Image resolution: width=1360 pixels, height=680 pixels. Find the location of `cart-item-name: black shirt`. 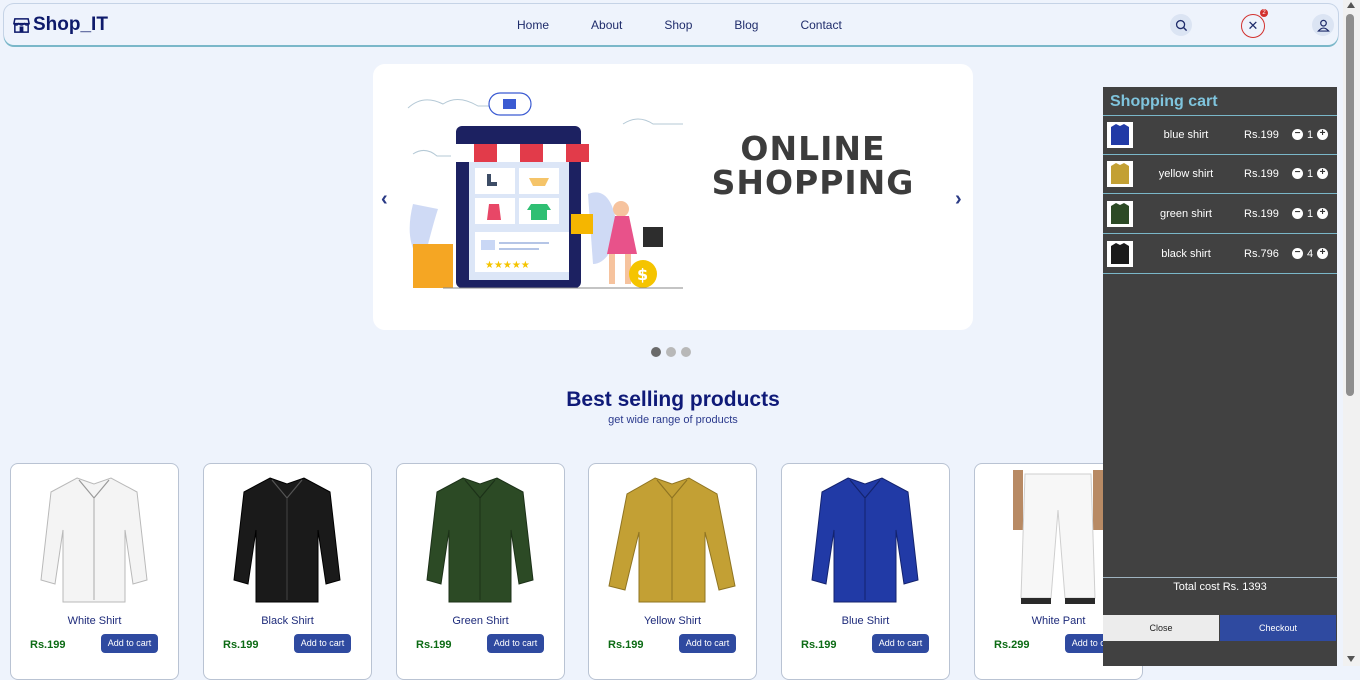

cart-item-name: black shirt is located at coordinates (1186, 254).